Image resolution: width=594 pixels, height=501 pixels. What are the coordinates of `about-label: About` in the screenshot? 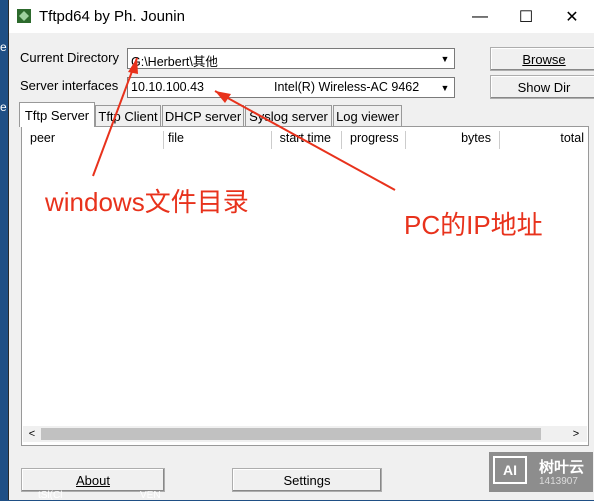 It's located at (93, 480).